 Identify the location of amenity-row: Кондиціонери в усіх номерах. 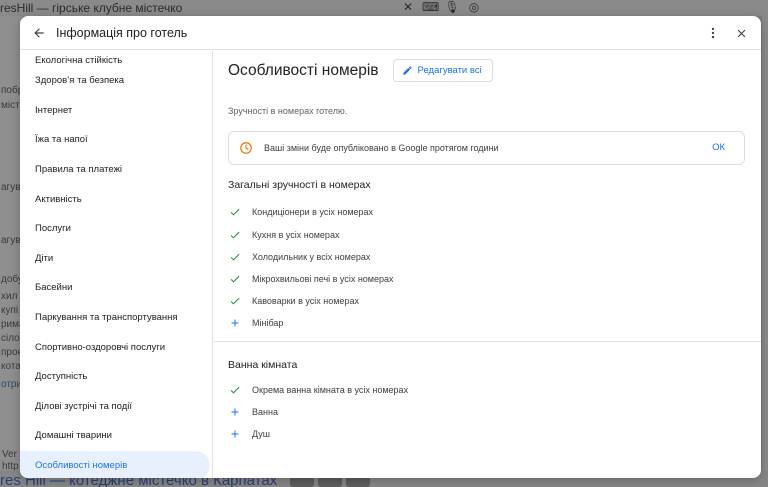
(300, 212).